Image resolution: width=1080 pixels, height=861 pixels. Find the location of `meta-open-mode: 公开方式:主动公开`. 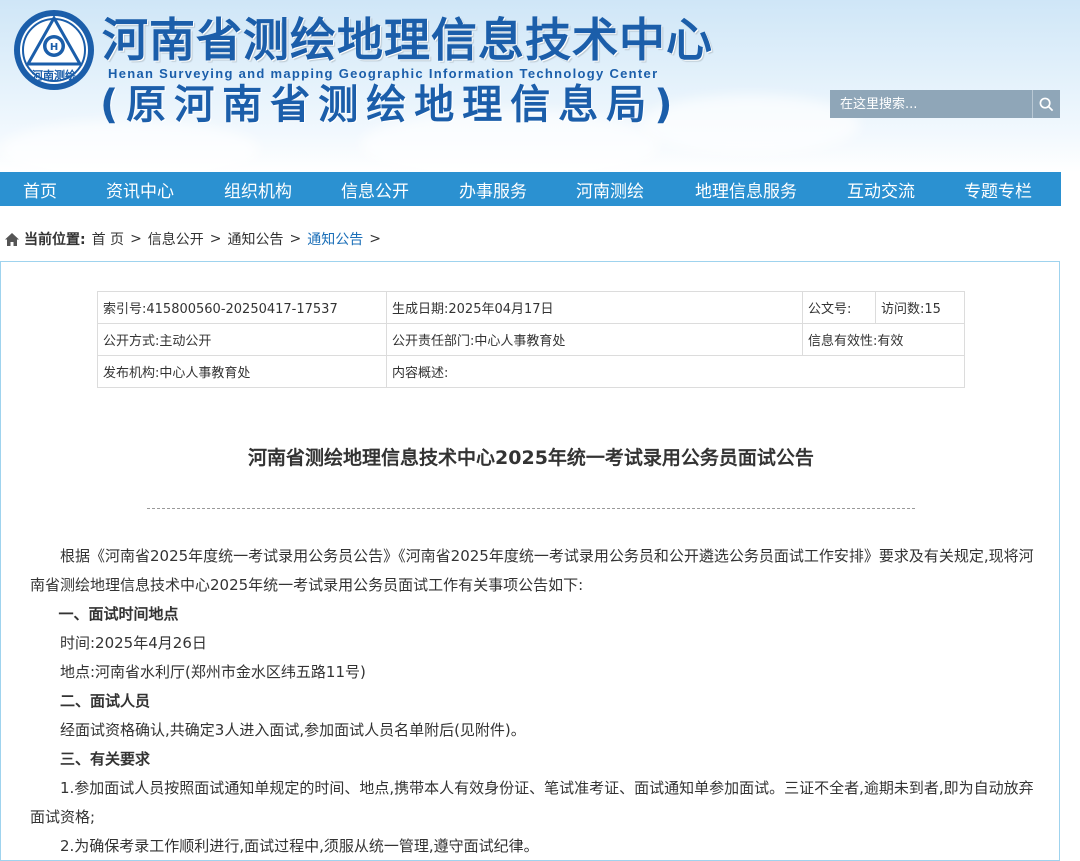

meta-open-mode: 公开方式:主动公开 is located at coordinates (242, 339).